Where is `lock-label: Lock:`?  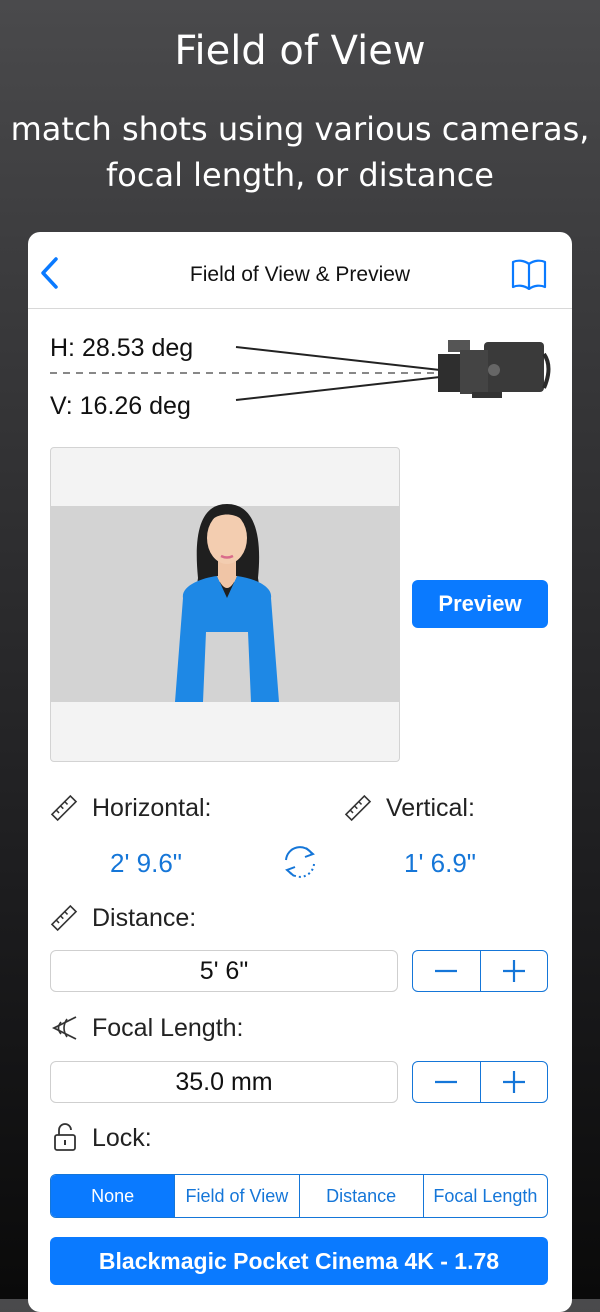 lock-label: Lock: is located at coordinates (122, 1138).